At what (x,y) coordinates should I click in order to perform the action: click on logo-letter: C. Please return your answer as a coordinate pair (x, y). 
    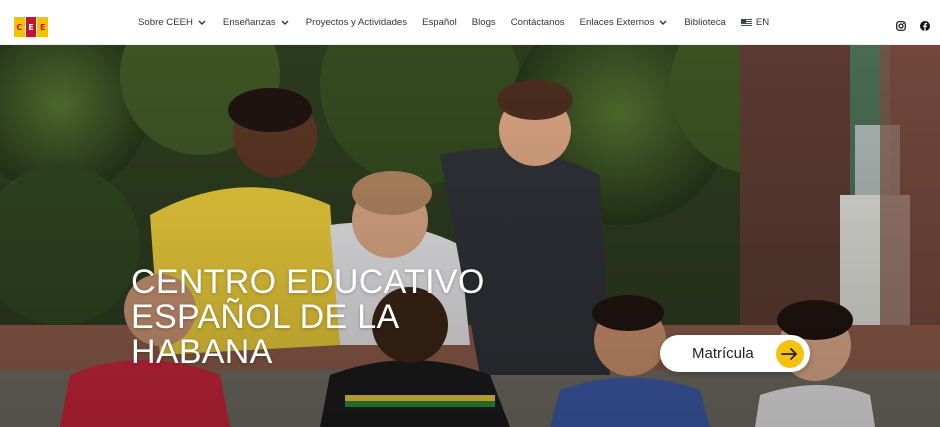
    Looking at the image, I should click on (19, 27).